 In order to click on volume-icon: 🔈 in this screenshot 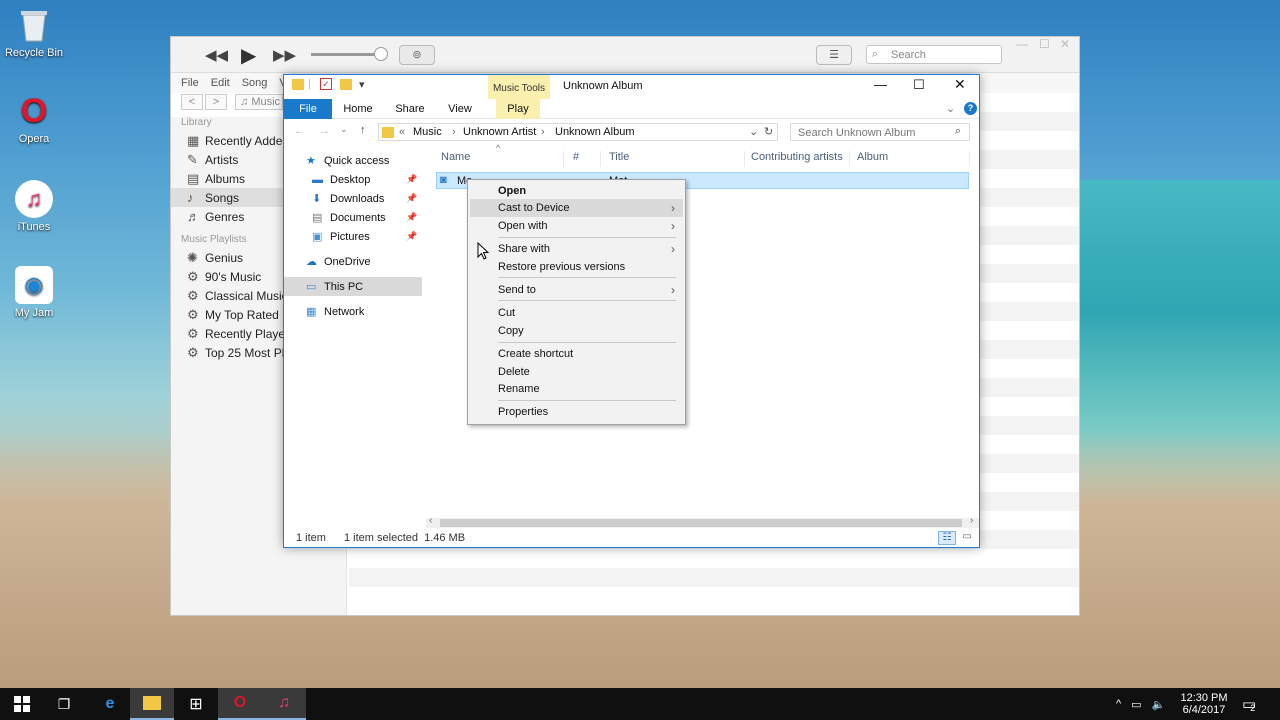, I will do `click(1159, 704)`.